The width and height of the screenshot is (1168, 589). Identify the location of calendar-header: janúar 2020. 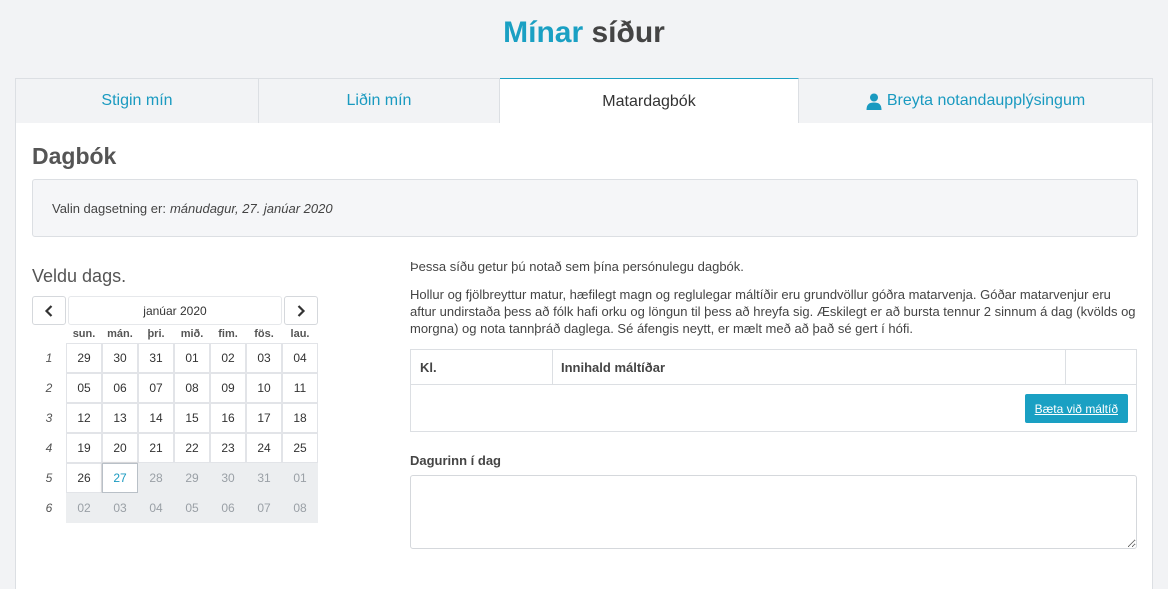
(175, 310).